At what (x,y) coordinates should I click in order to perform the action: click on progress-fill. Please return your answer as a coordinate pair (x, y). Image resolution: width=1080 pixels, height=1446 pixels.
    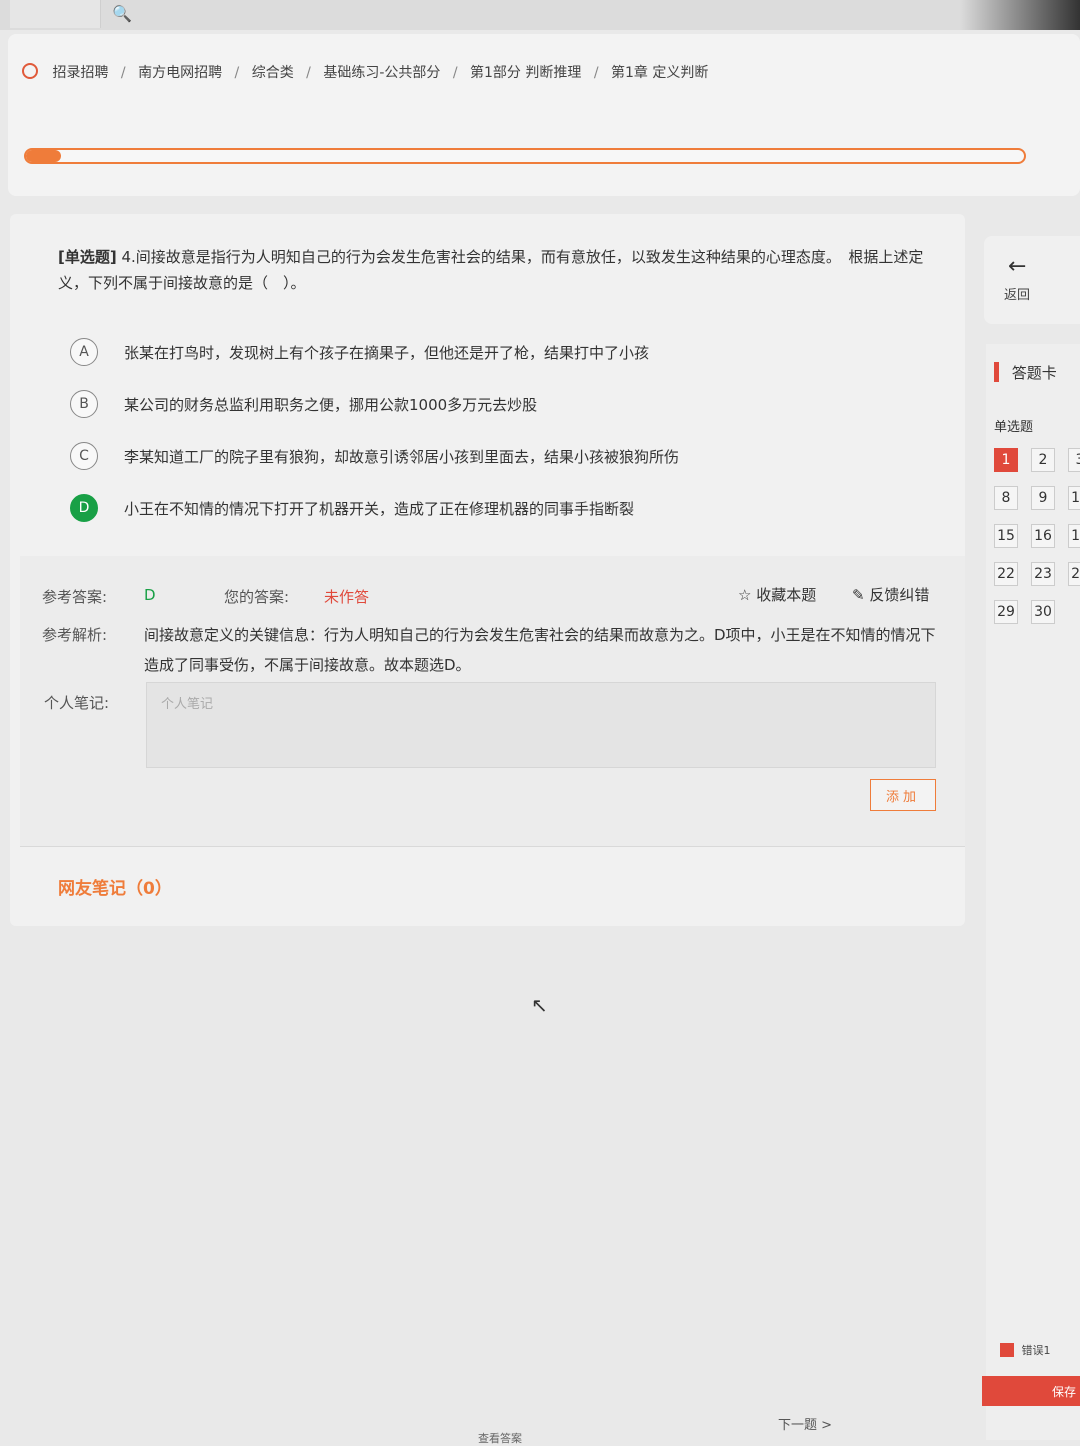
    Looking at the image, I should click on (43, 156).